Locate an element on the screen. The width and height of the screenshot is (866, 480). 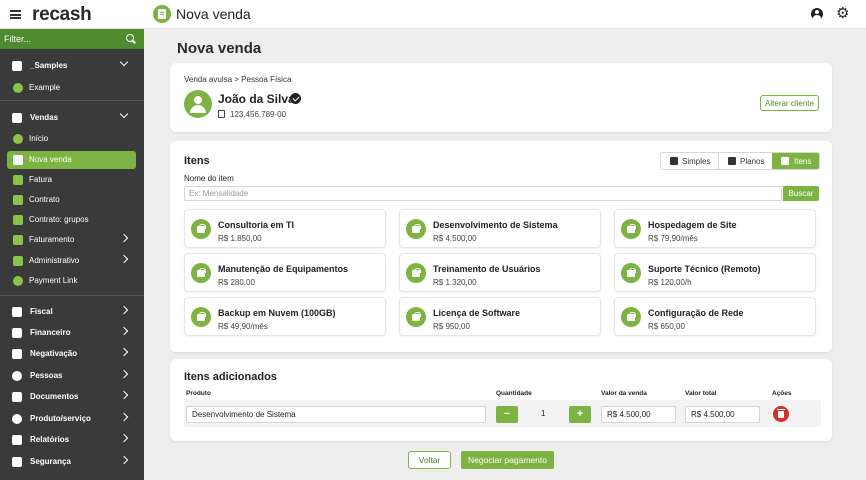
sidebar-item-nova-venda: Nova venda is located at coordinates (72, 160).